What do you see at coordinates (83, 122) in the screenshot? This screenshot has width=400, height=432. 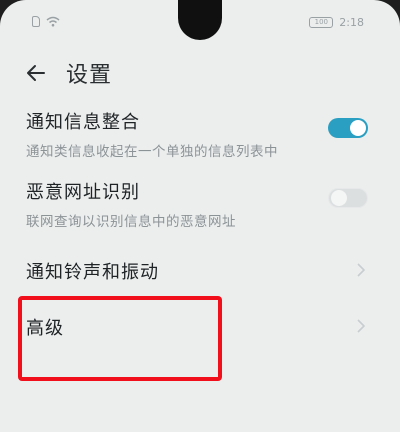 I see `setting-title: 通知信息整合` at bounding box center [83, 122].